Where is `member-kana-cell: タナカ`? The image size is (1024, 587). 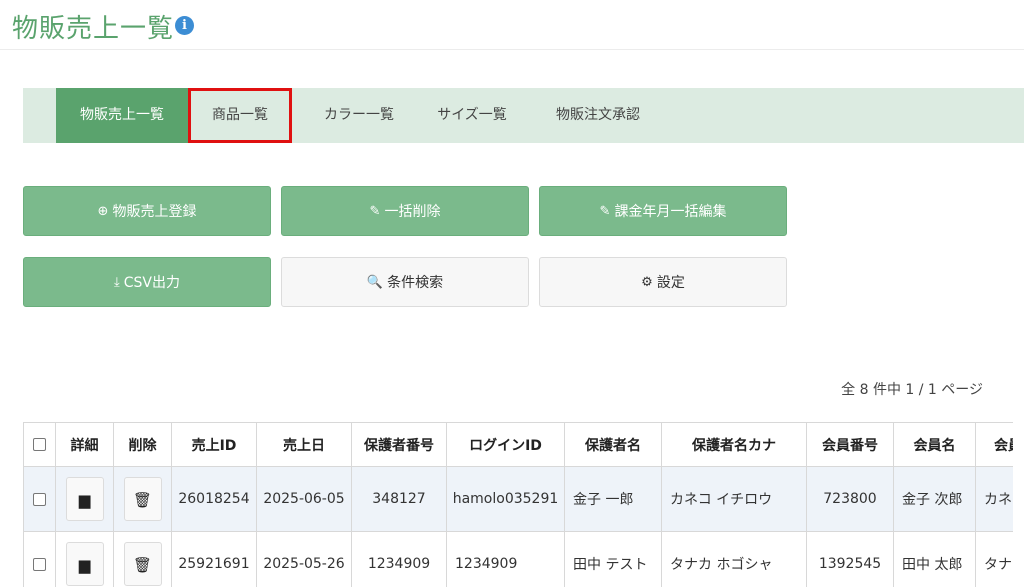 member-kana-cell: タナカ is located at coordinates (994, 559).